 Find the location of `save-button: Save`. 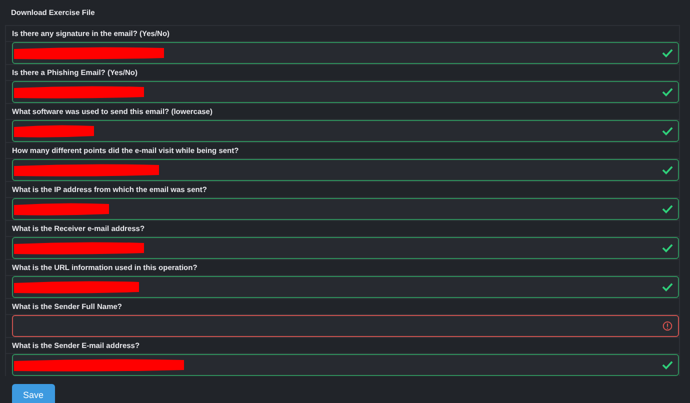

save-button: Save is located at coordinates (33, 393).